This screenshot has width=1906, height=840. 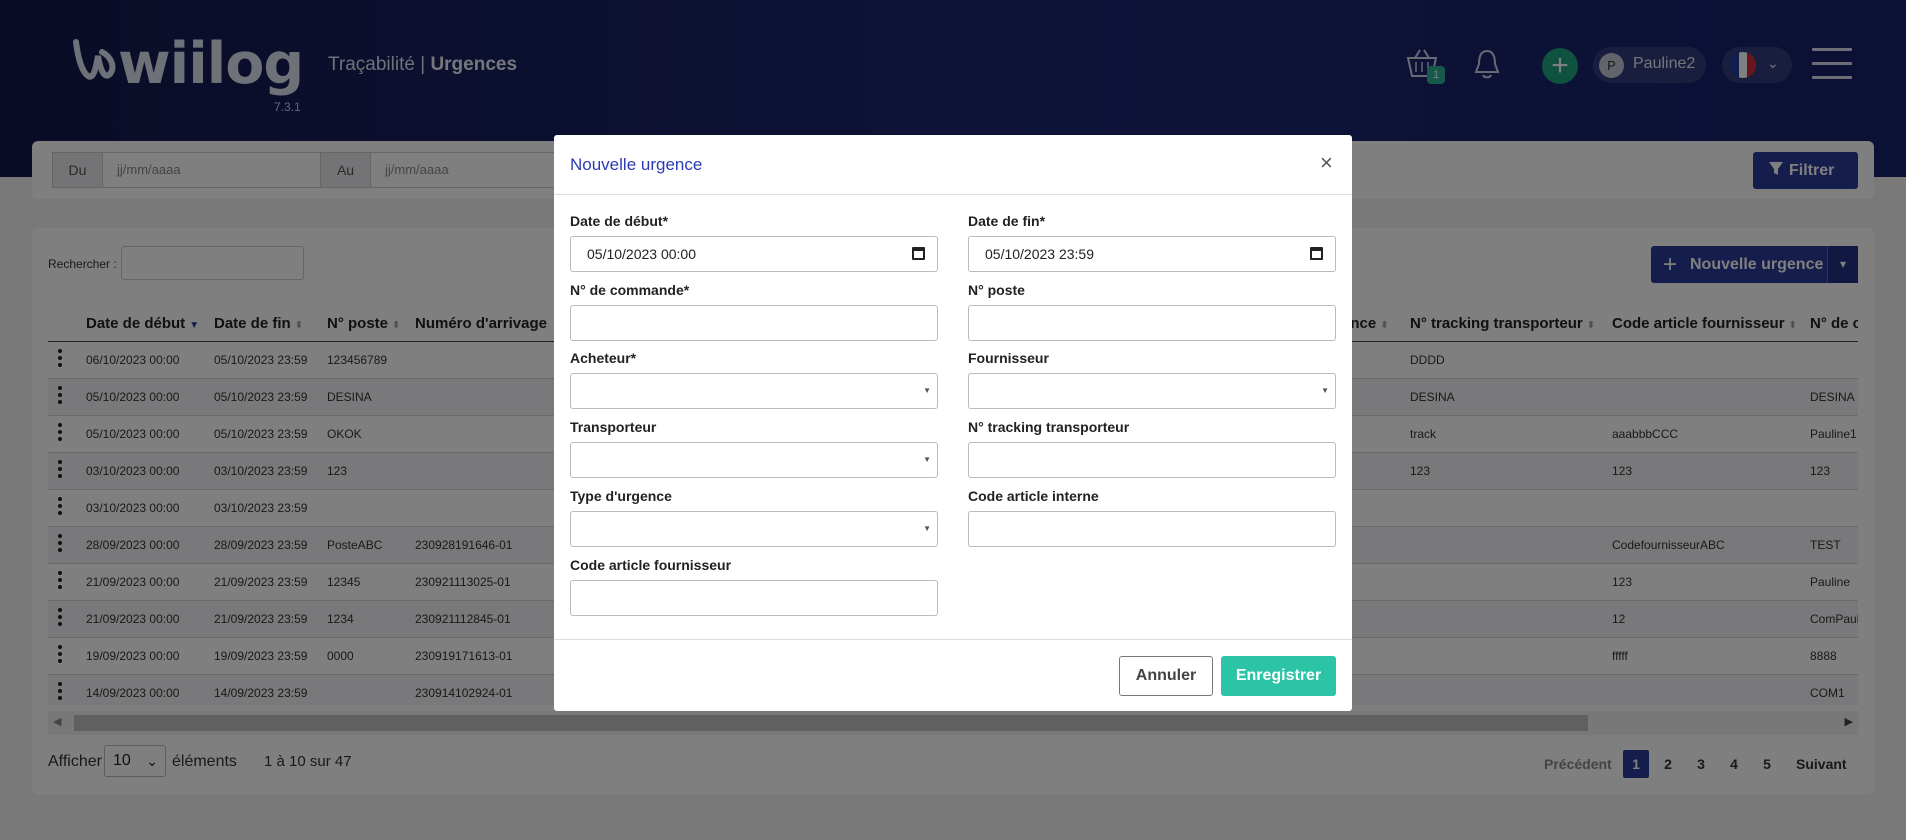 I want to click on tracking-label: N° tracking transporteur, so click(x=1049, y=427).